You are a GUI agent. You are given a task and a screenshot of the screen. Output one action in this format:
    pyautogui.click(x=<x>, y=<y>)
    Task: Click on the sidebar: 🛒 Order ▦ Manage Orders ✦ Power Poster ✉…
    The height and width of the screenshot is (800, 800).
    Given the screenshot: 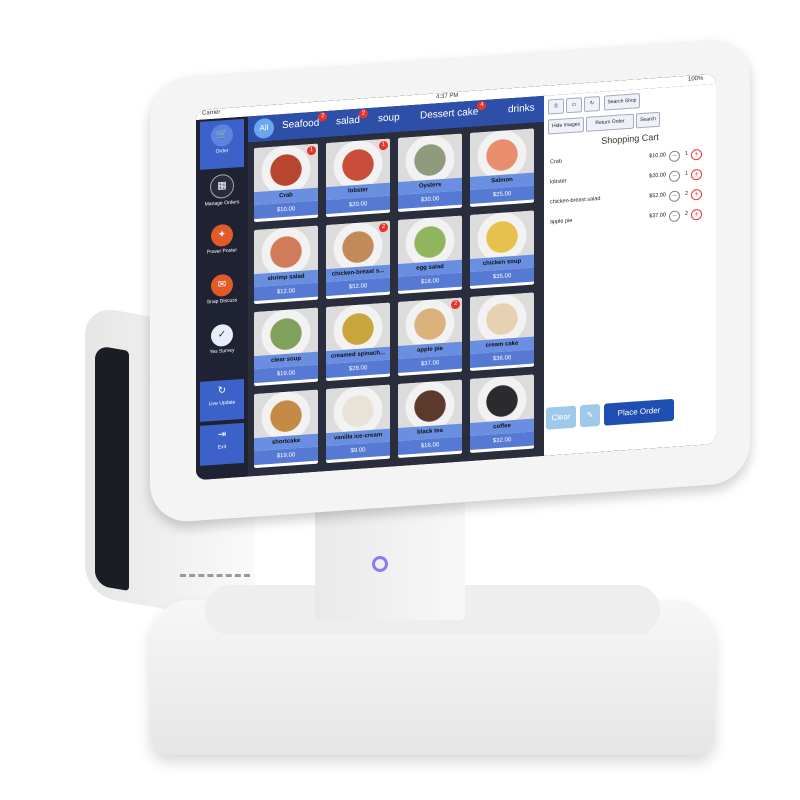 What is the action you would take?
    pyautogui.click(x=222, y=298)
    